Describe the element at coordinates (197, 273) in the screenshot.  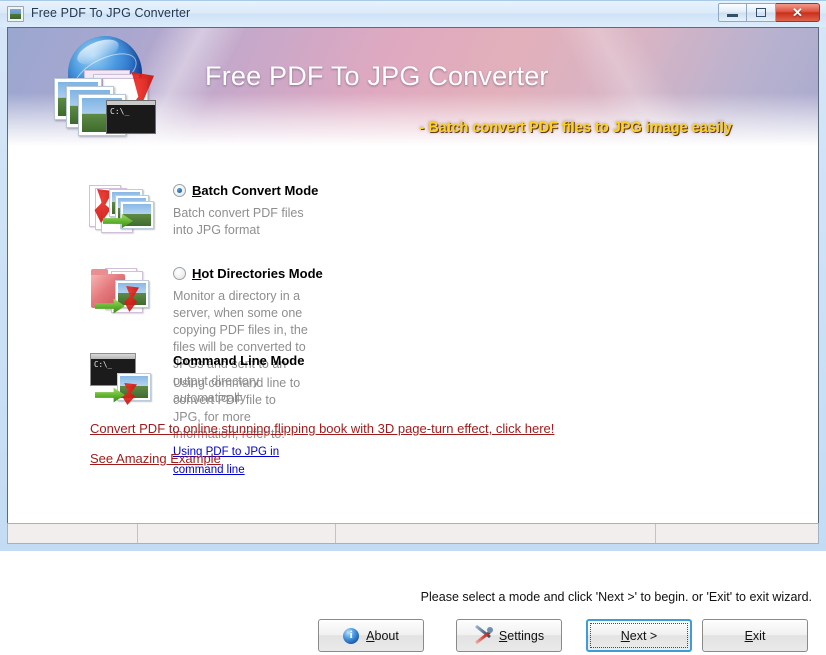
I see `mode-accel-key: H` at that location.